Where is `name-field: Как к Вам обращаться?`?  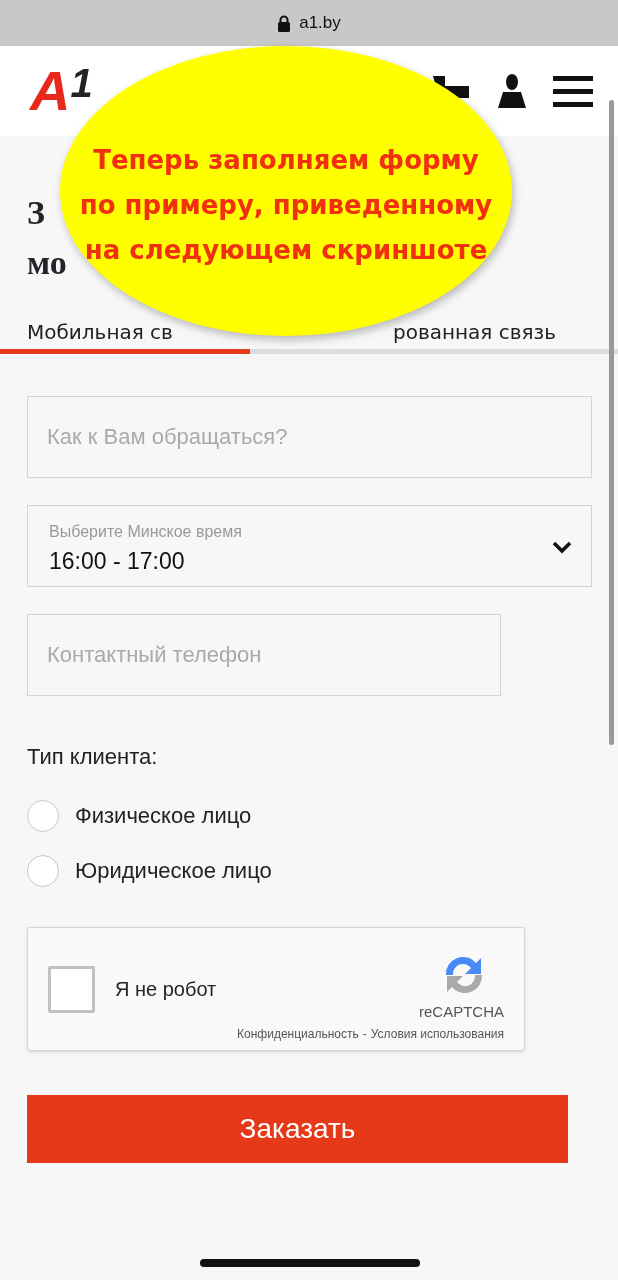 name-field: Как к Вам обращаться? is located at coordinates (309, 437).